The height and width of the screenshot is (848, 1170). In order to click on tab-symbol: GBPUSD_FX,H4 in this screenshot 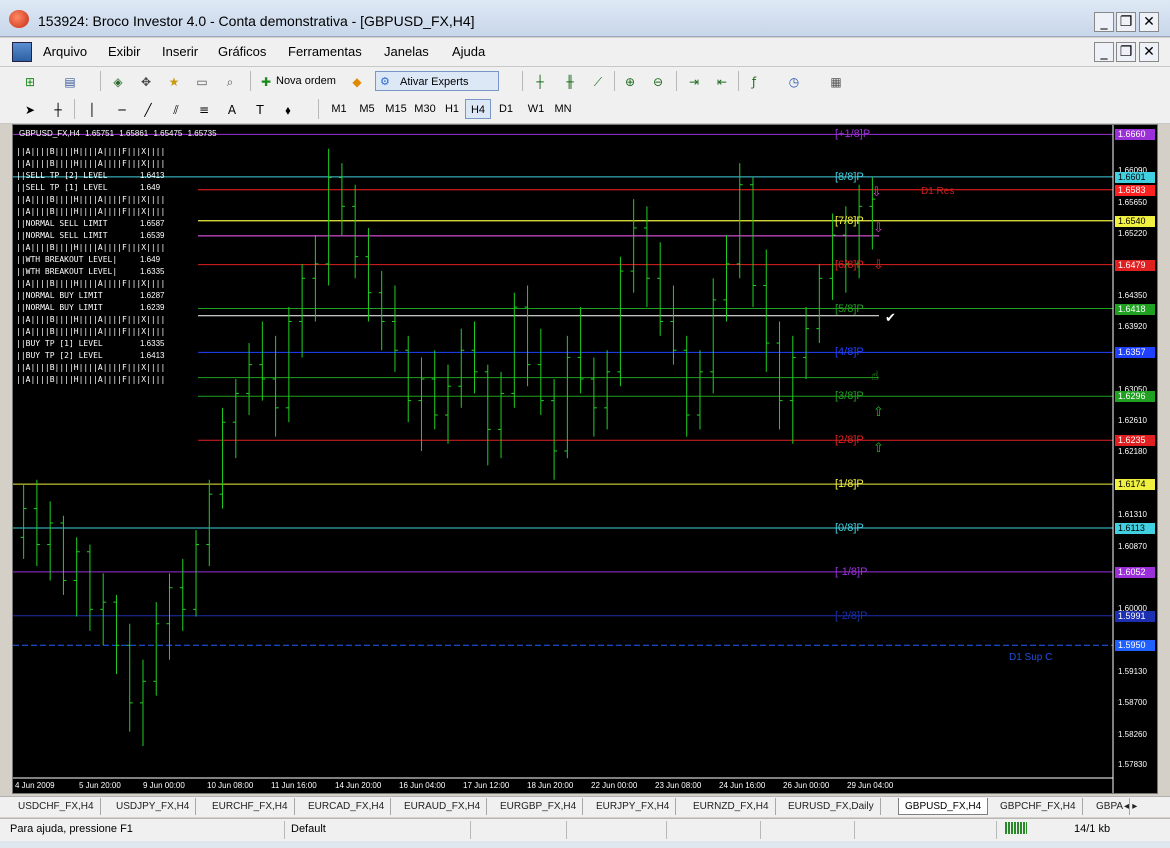, I will do `click(943, 806)`.